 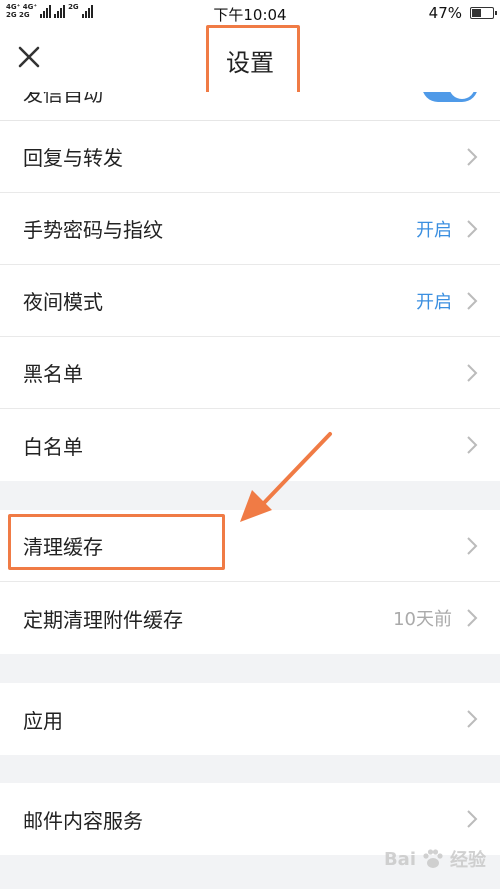 I want to click on paw-icon, so click(x=433, y=858).